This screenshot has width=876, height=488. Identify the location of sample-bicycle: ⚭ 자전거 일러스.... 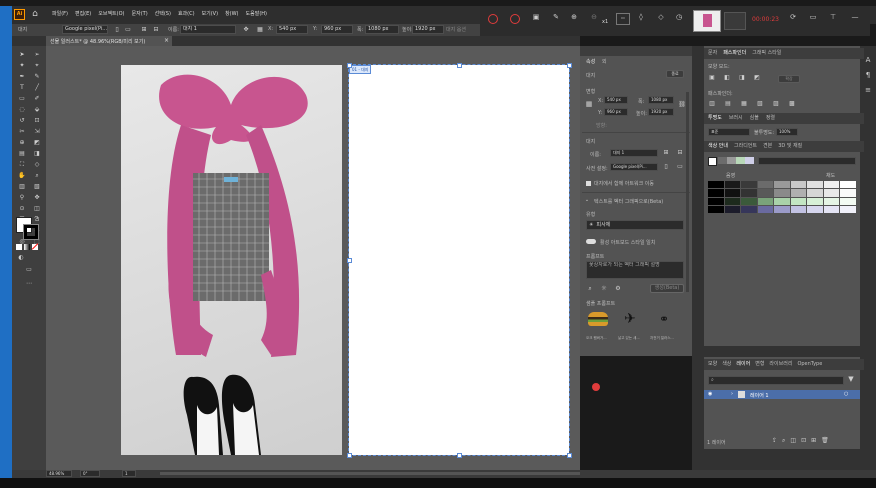
(664, 325).